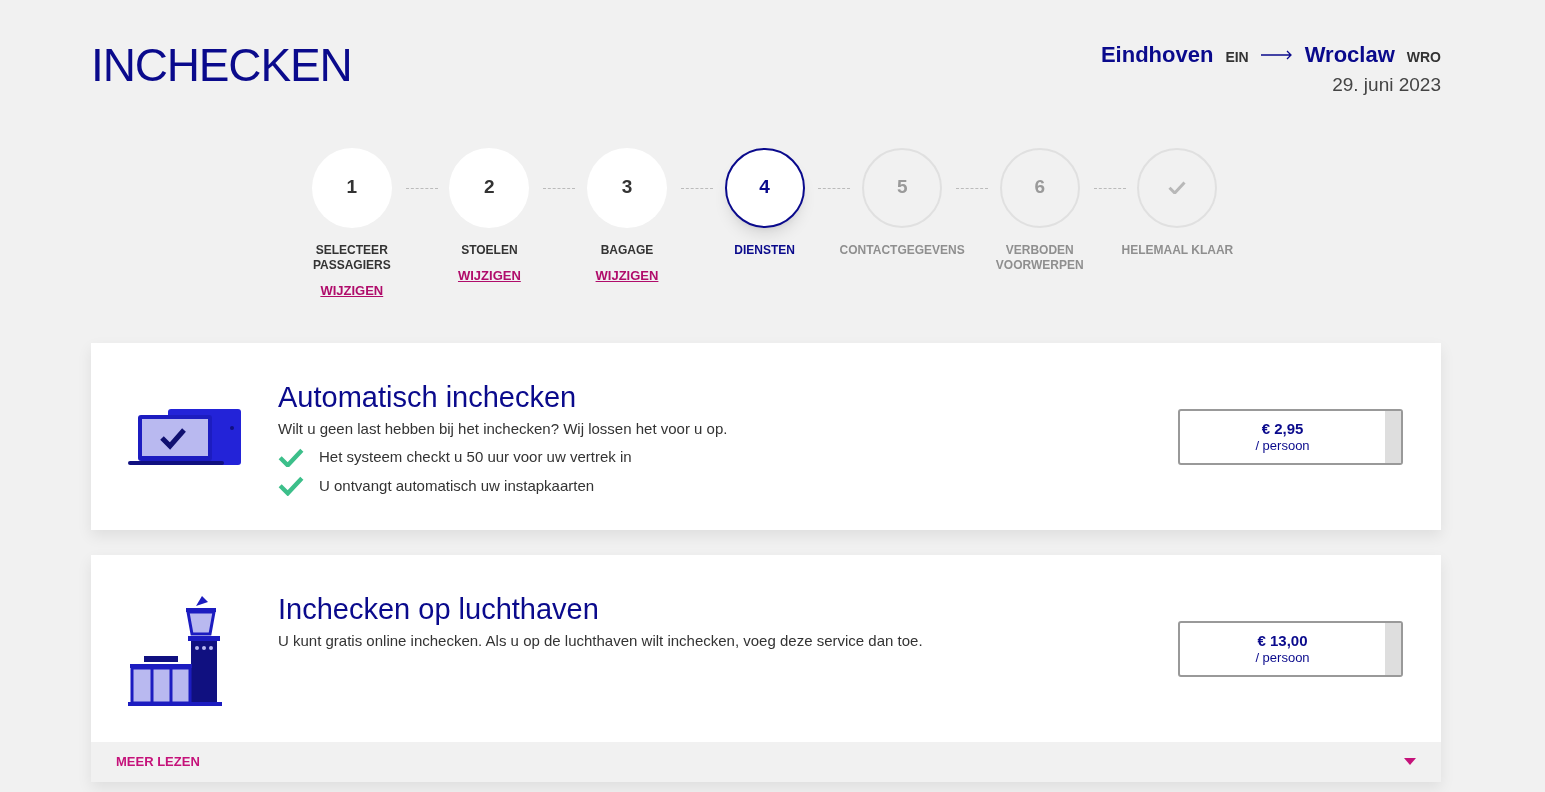  I want to click on price-button: € 2,95 / persoon, so click(1290, 436).